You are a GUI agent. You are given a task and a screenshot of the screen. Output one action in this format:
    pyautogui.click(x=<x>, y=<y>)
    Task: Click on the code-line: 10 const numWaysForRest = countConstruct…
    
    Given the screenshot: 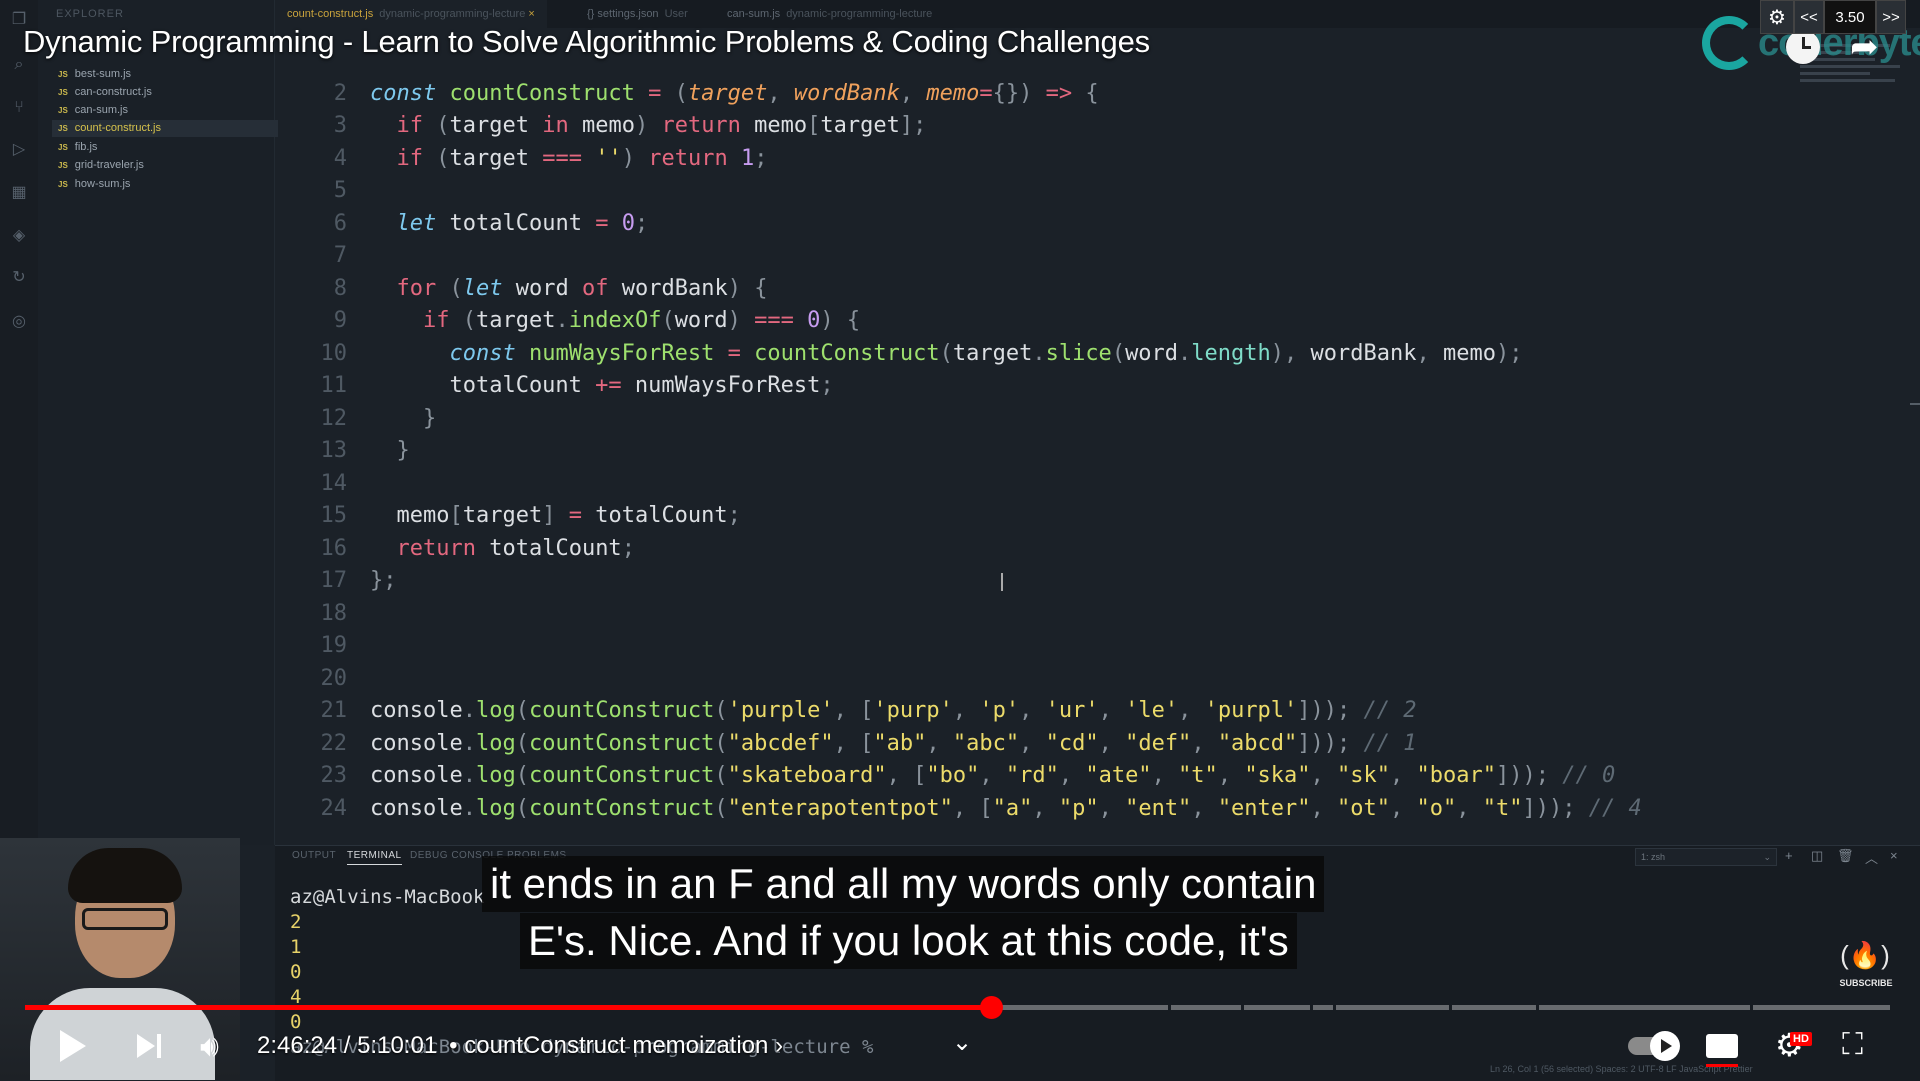 What is the action you would take?
    pyautogui.click(x=921, y=353)
    